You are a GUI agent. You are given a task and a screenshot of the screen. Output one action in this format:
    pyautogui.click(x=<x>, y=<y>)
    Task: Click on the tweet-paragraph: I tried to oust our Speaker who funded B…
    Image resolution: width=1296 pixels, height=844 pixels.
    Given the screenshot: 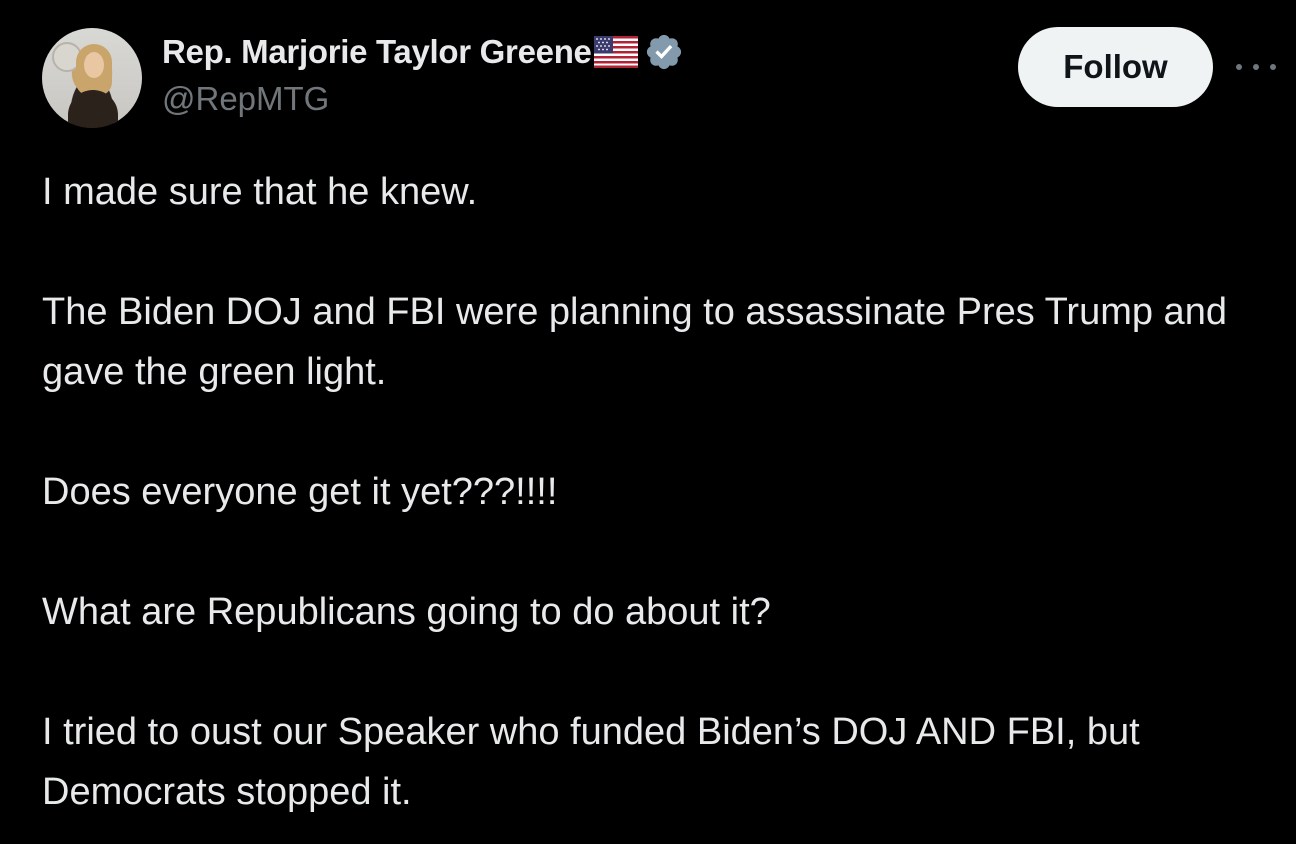 What is the action you would take?
    pyautogui.click(x=591, y=762)
    